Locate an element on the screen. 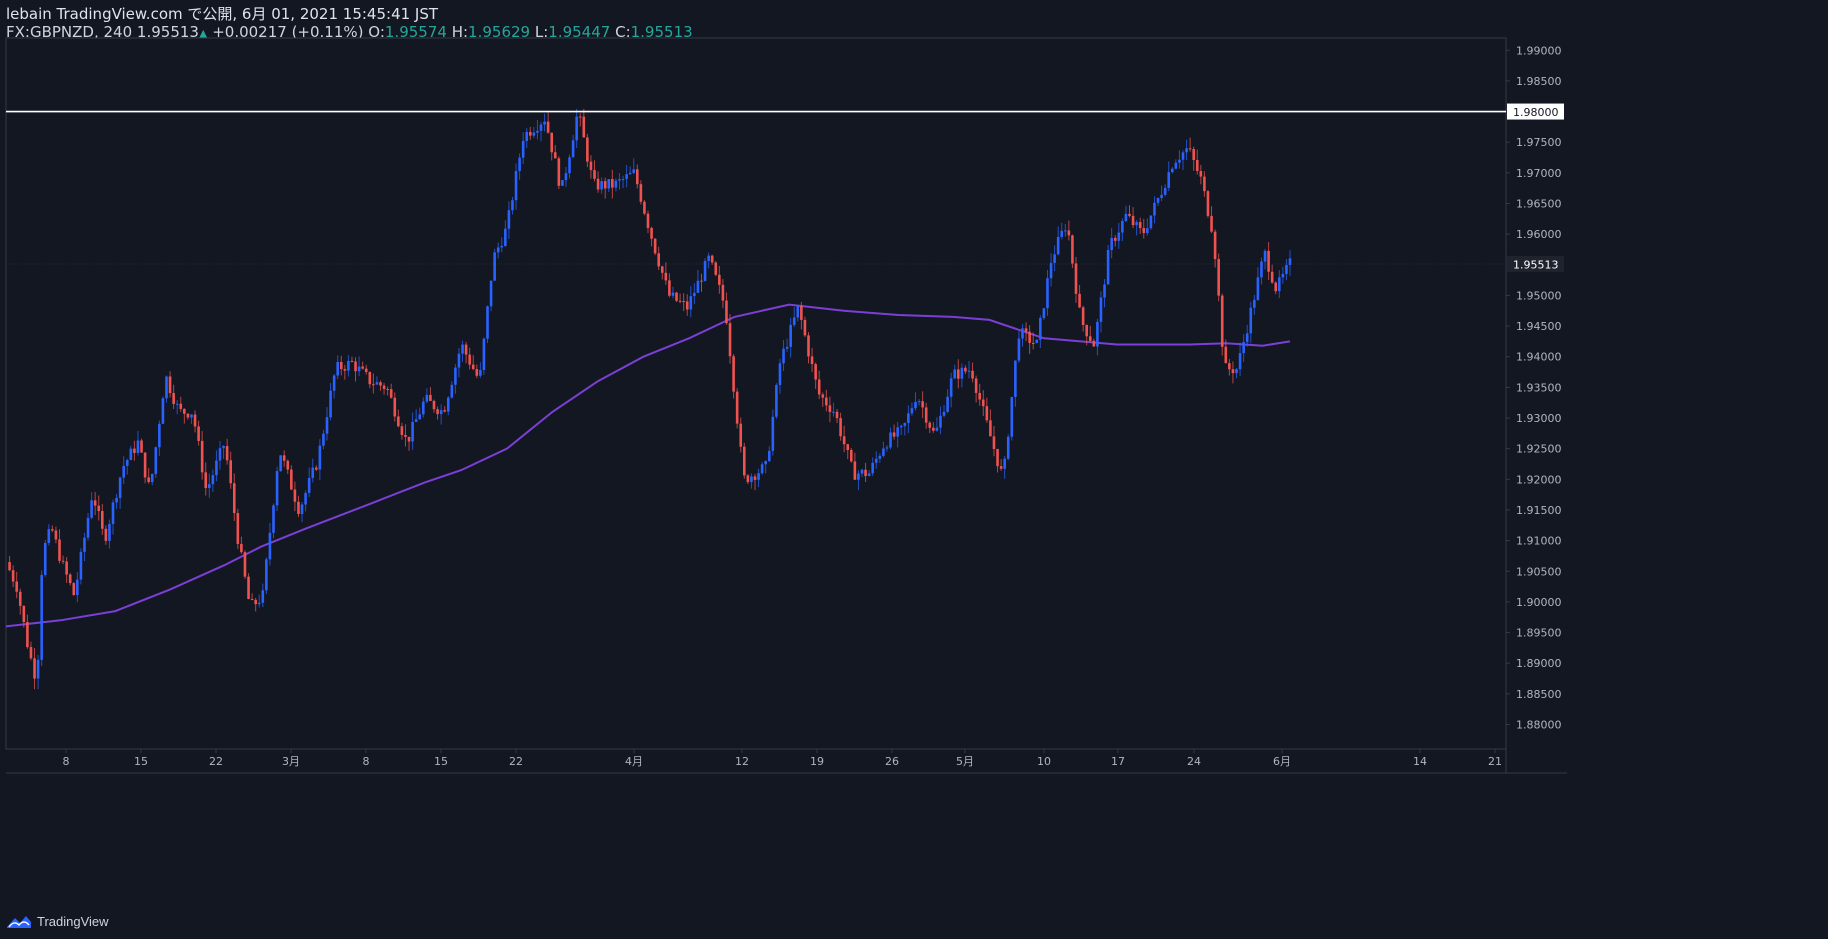 The height and width of the screenshot is (939, 1828). y-tick-label: 1.91500 is located at coordinates (1539, 510).